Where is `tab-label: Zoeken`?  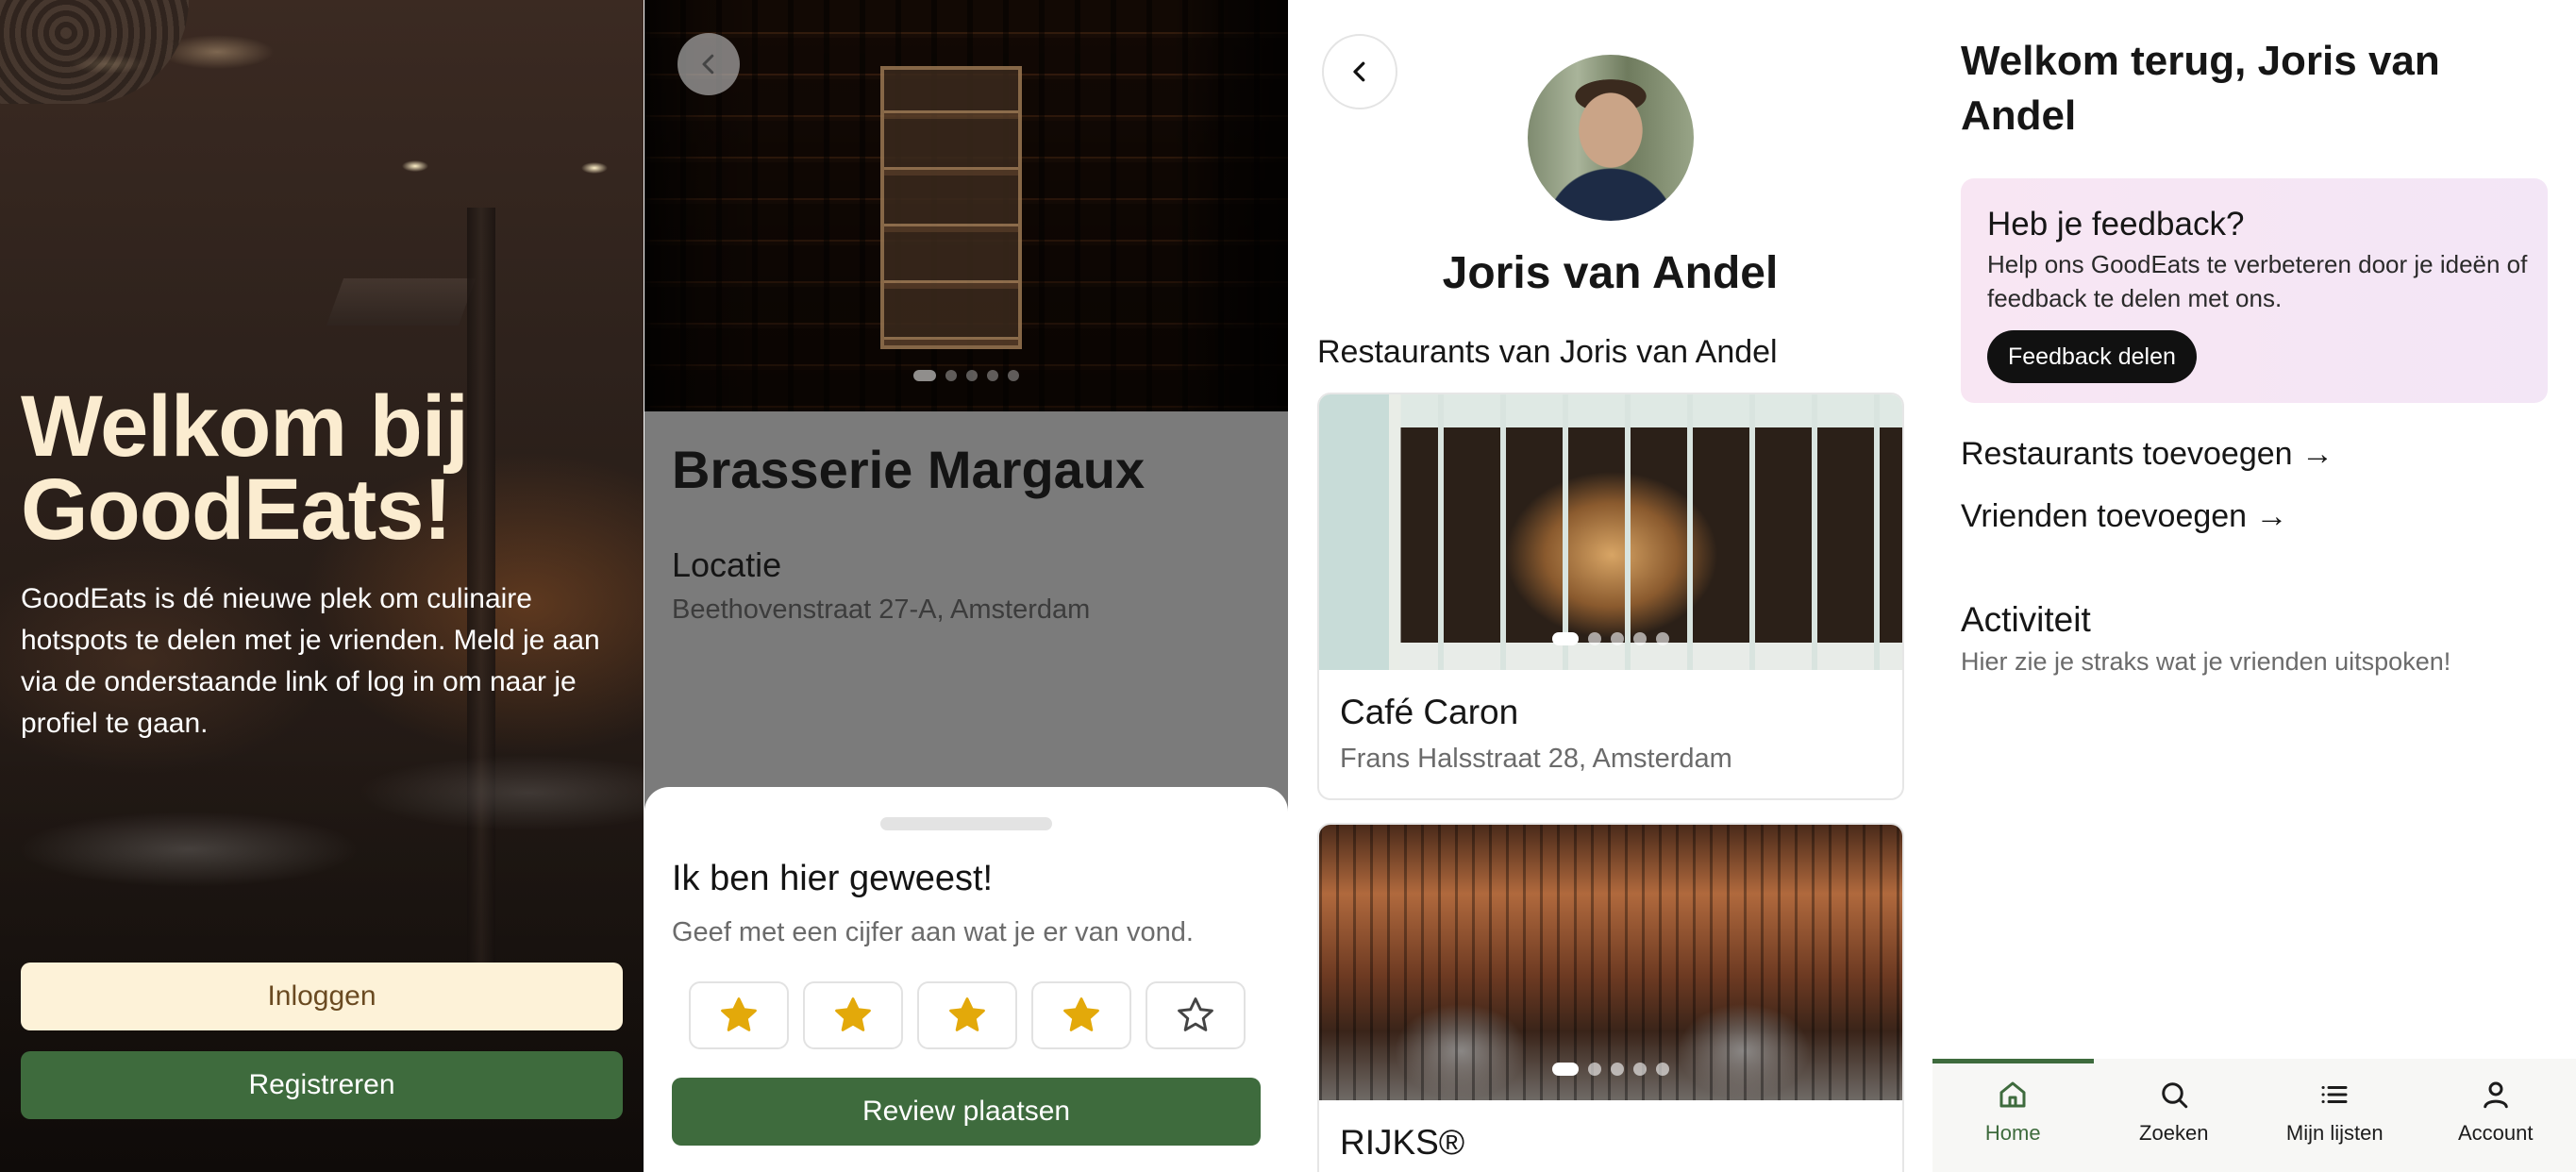
tab-label: Zoeken is located at coordinates (2174, 1133).